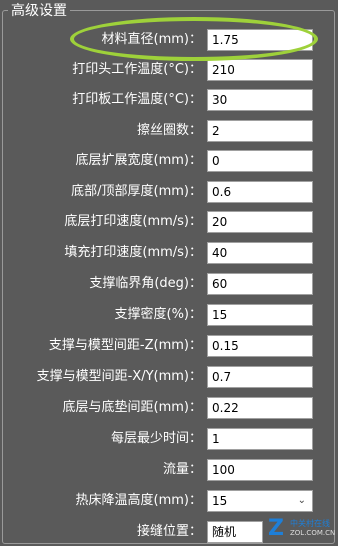 The height and width of the screenshot is (546, 338). Describe the element at coordinates (260, 253) in the screenshot. I see `infill-speed-input: 40` at that location.